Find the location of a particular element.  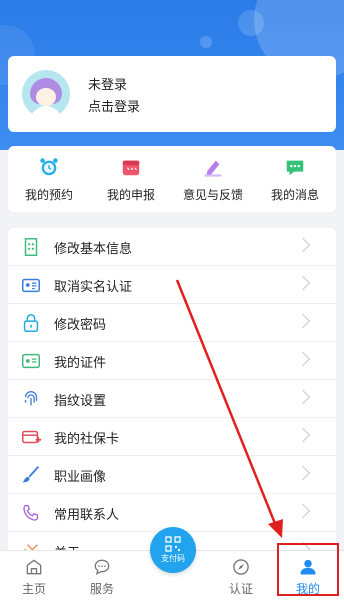

menu-item-change-password: 修改密码 is located at coordinates (172, 323).